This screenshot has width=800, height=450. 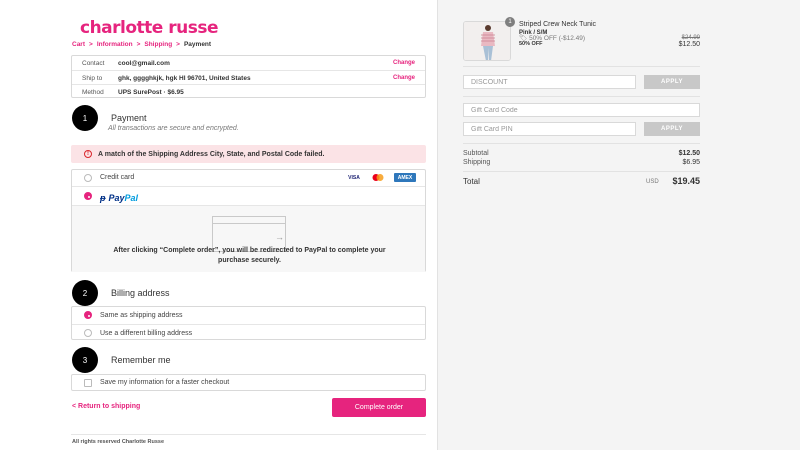 What do you see at coordinates (558, 24) in the screenshot?
I see `product-name: Striped Crew Neck Tunic` at bounding box center [558, 24].